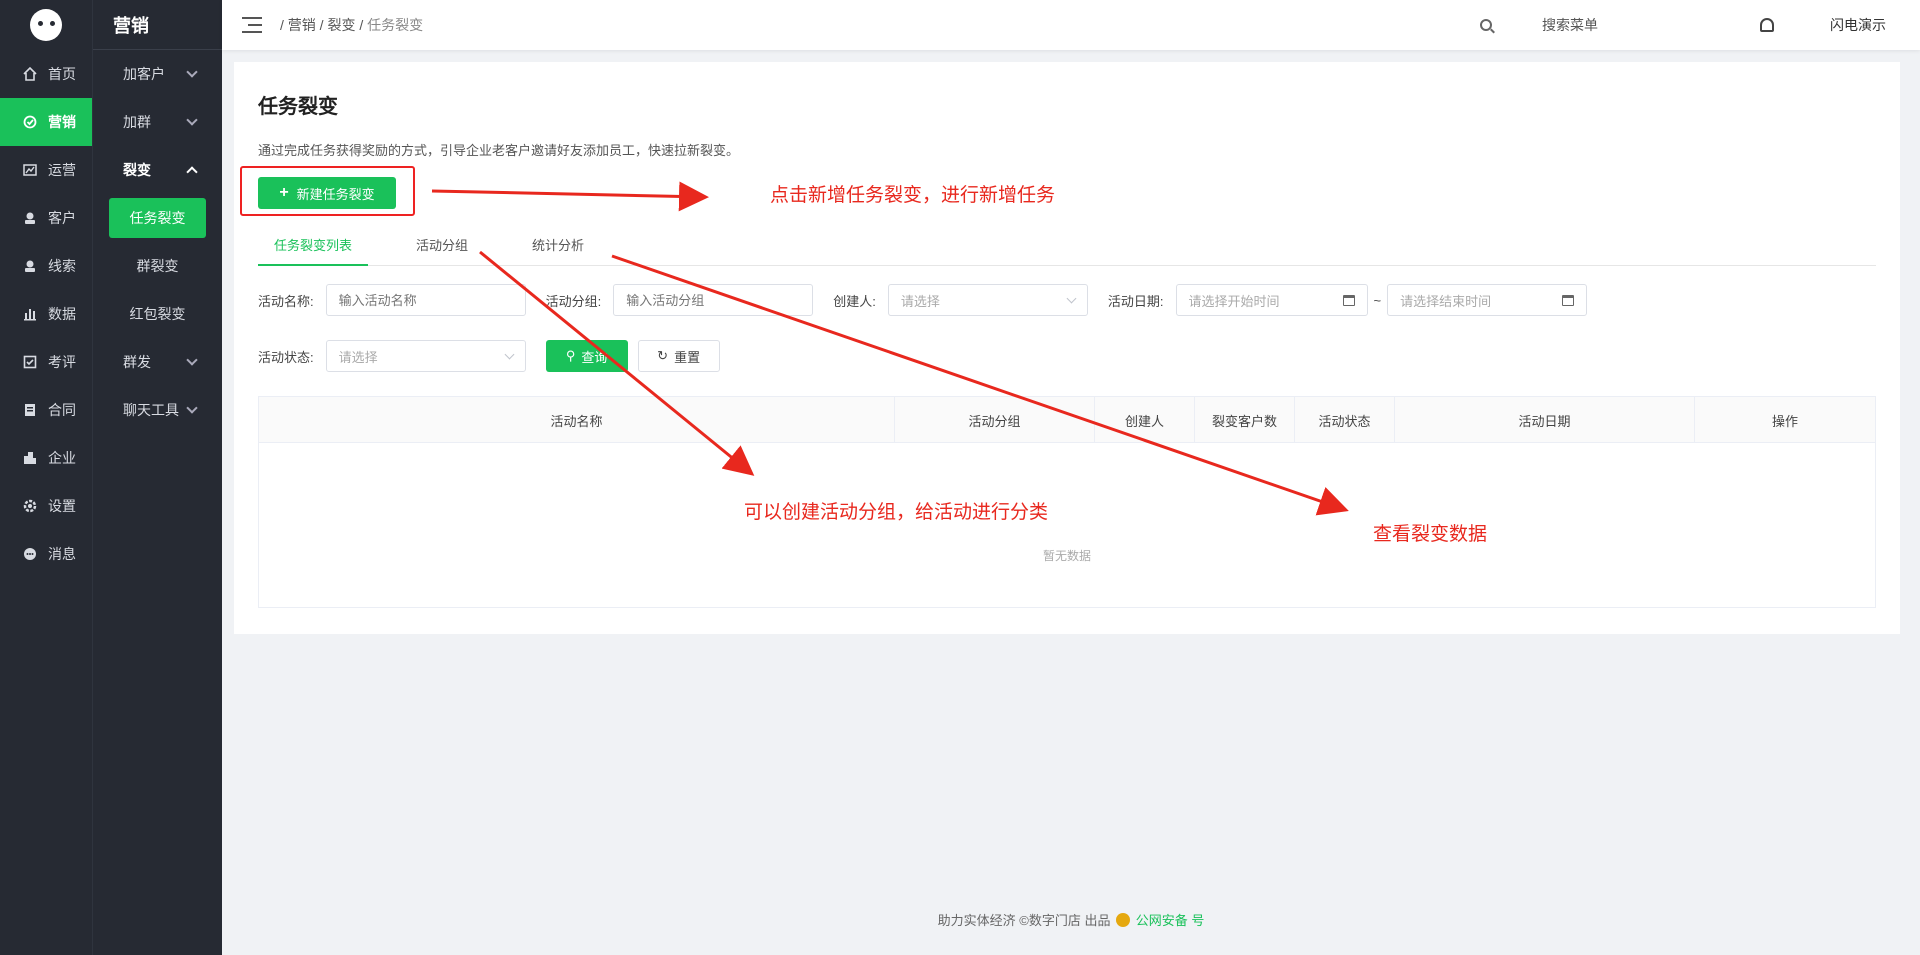 The height and width of the screenshot is (955, 1920). Describe the element at coordinates (1170, 920) in the screenshot. I see `police-record-link: 公网安备 号` at that location.